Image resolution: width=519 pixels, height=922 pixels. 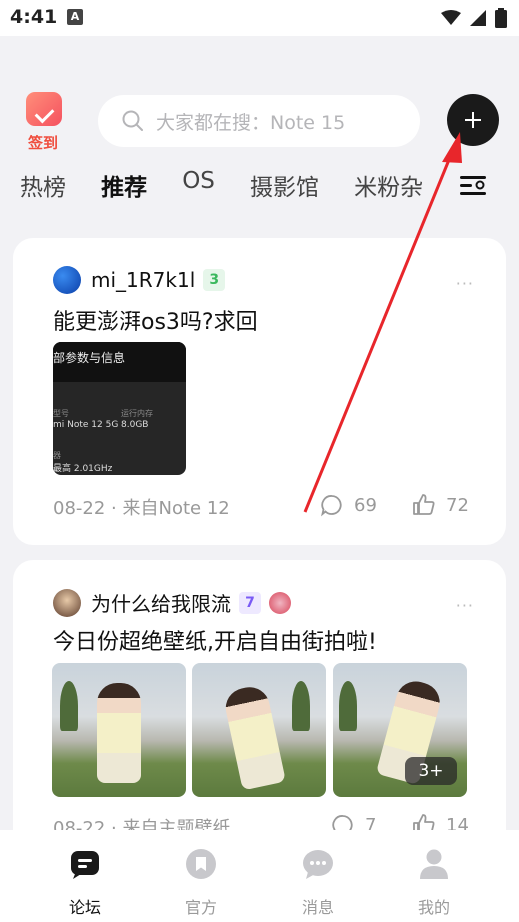 What do you see at coordinates (155, 320) in the screenshot?
I see `post-title: 能更澎湃os3吗?求回` at bounding box center [155, 320].